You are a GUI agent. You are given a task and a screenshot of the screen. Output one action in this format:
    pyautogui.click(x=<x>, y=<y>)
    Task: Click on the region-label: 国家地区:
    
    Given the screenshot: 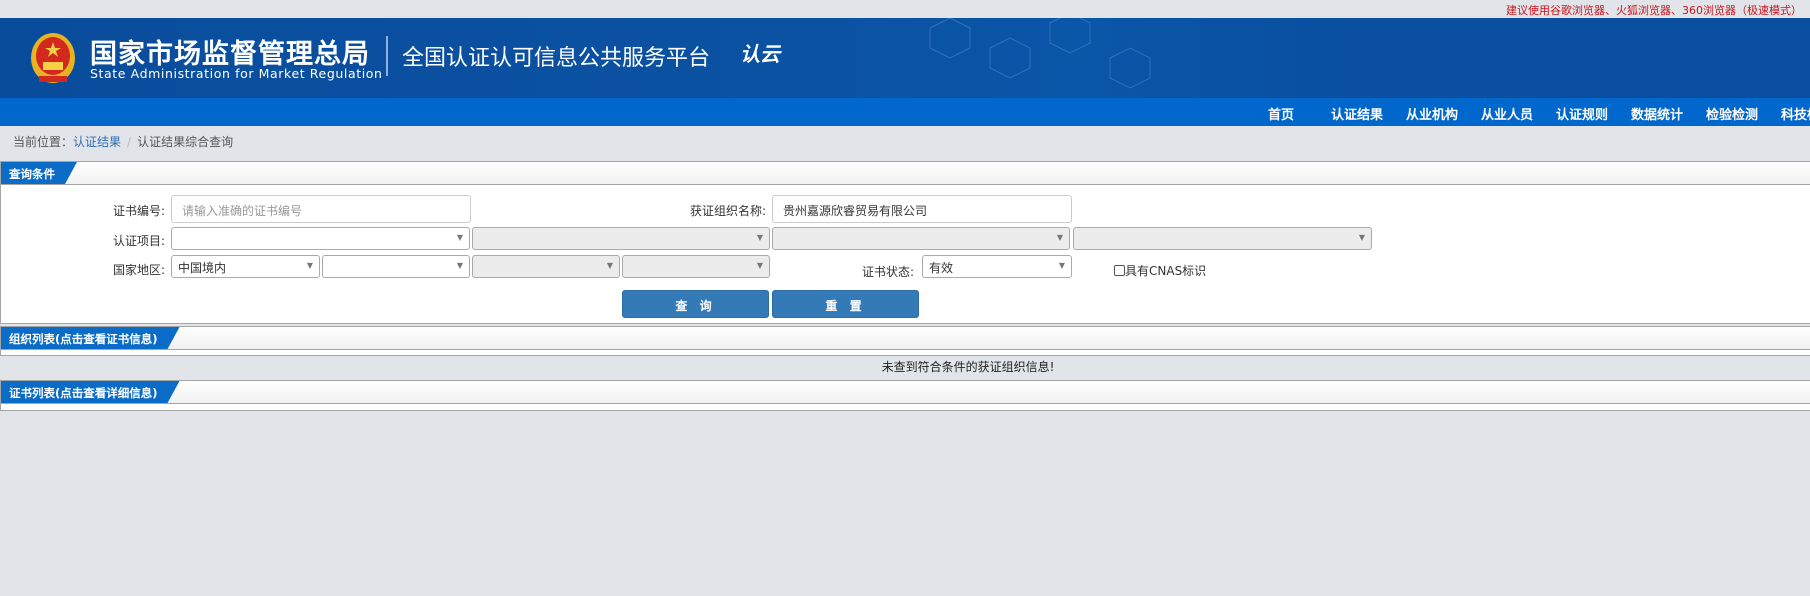 What is the action you would take?
    pyautogui.click(x=138, y=270)
    